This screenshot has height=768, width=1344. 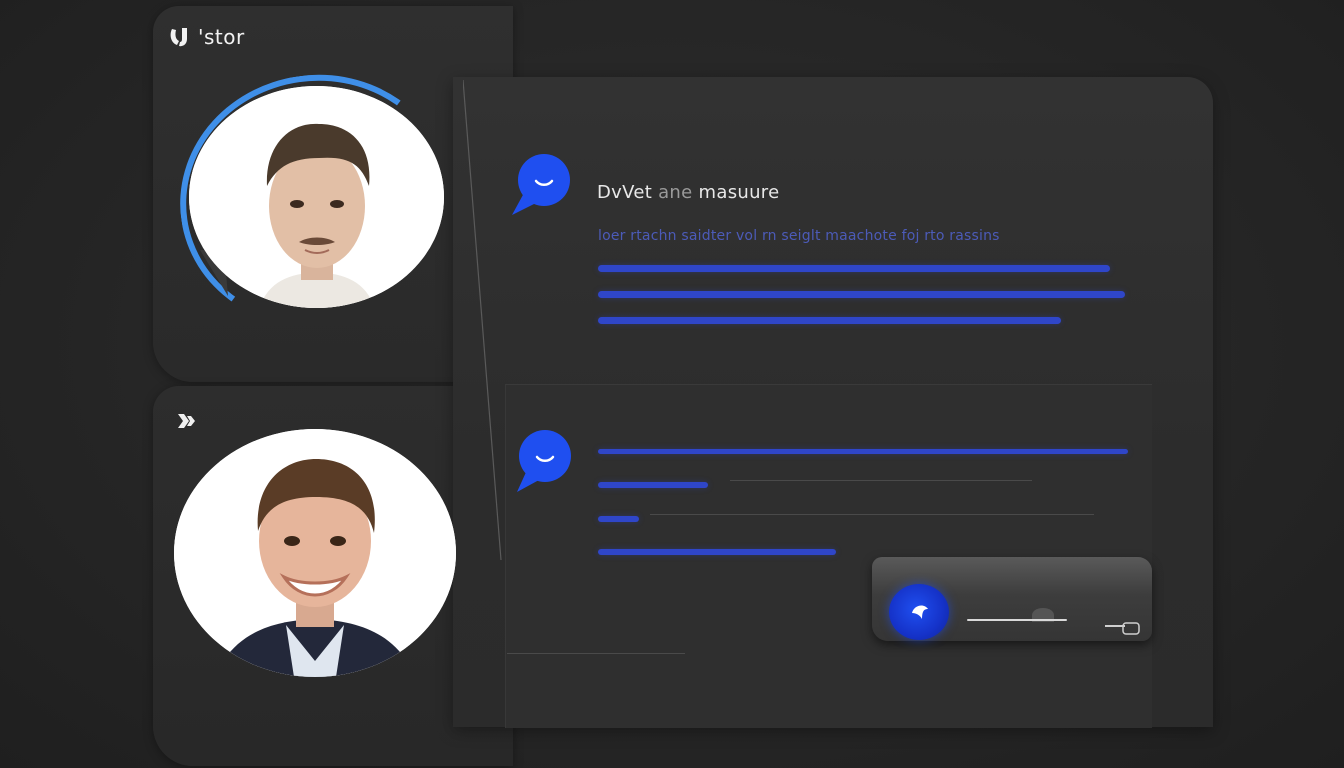 What do you see at coordinates (1123, 629) in the screenshot?
I see `attach-toggle-icon` at bounding box center [1123, 629].